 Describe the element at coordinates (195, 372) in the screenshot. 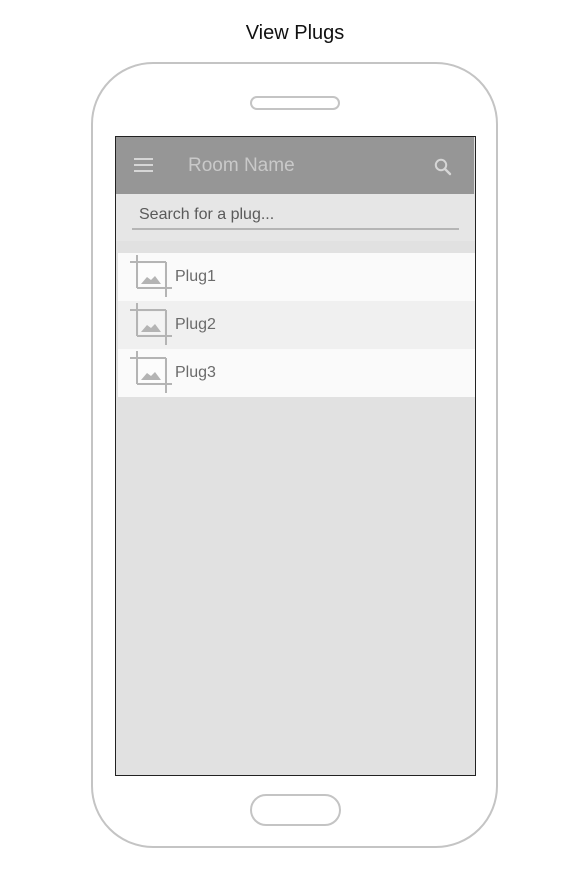

I see `plug-label: Plug3` at that location.